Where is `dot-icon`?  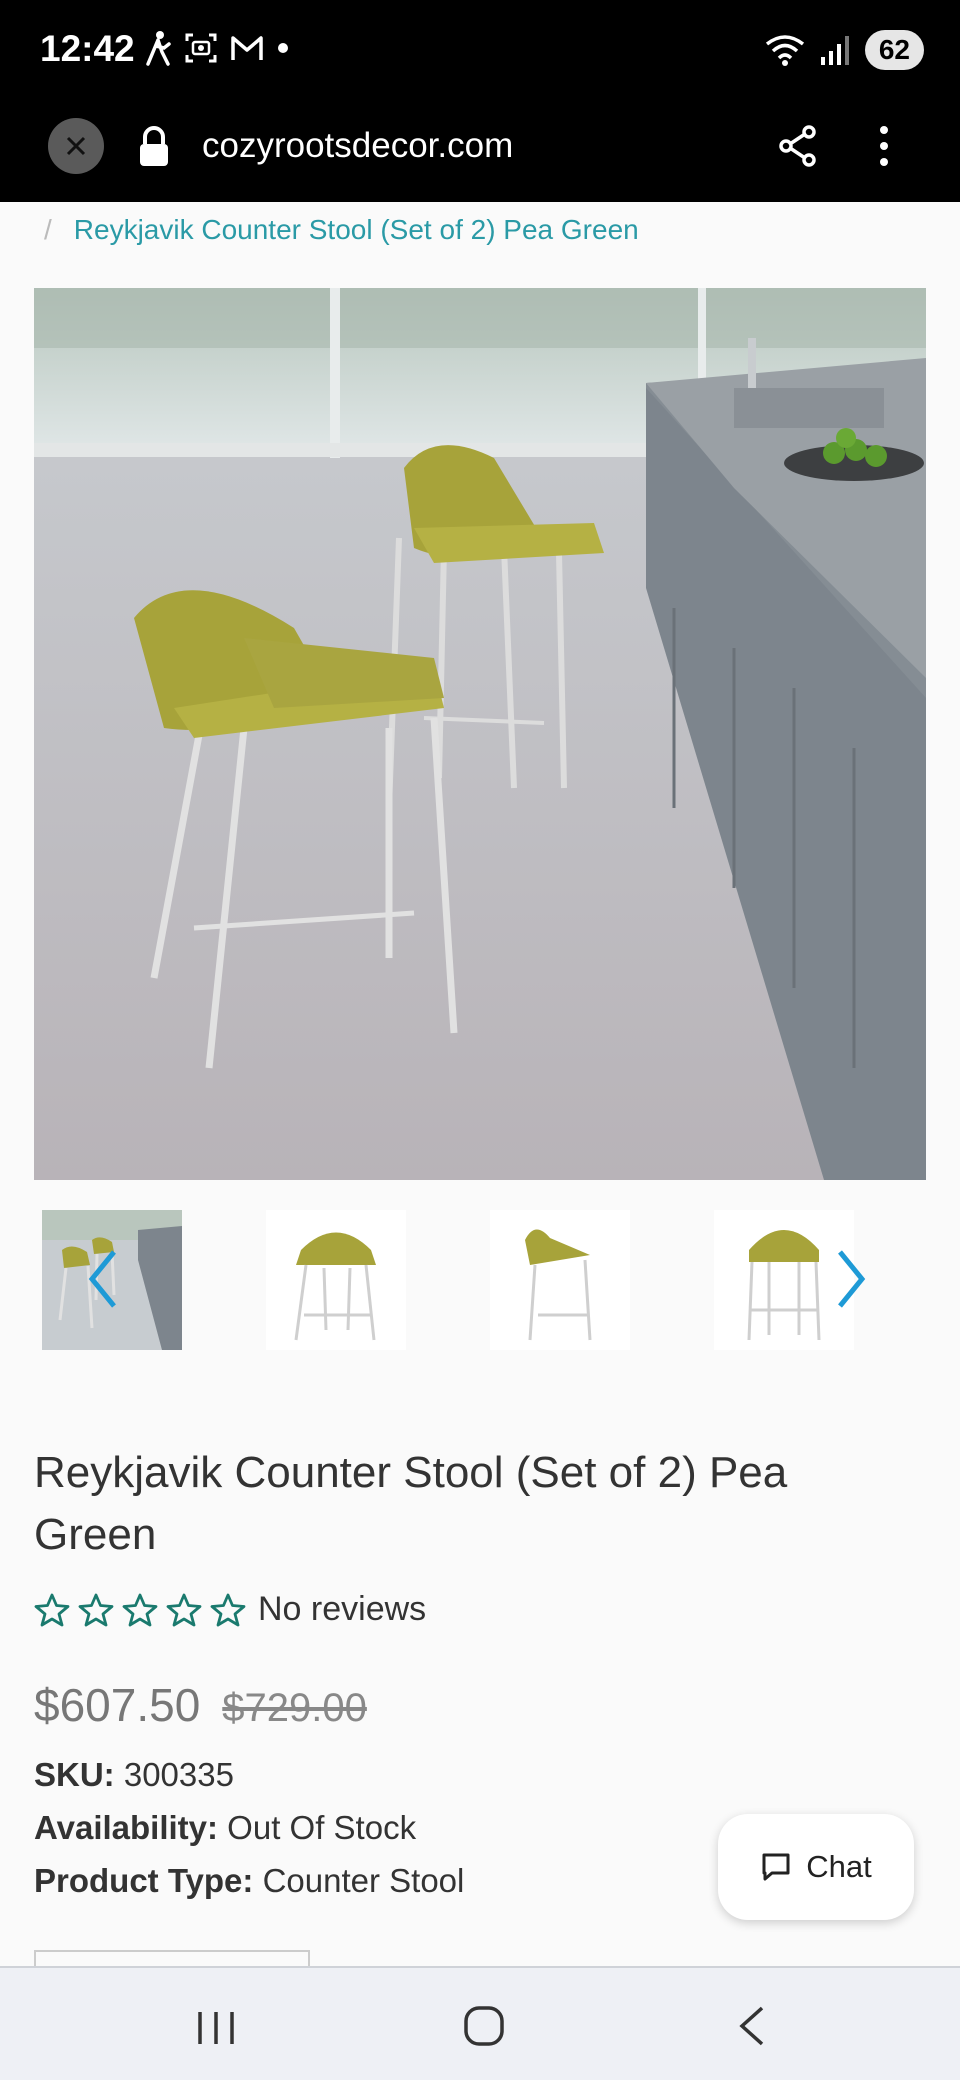
dot-icon is located at coordinates (283, 48).